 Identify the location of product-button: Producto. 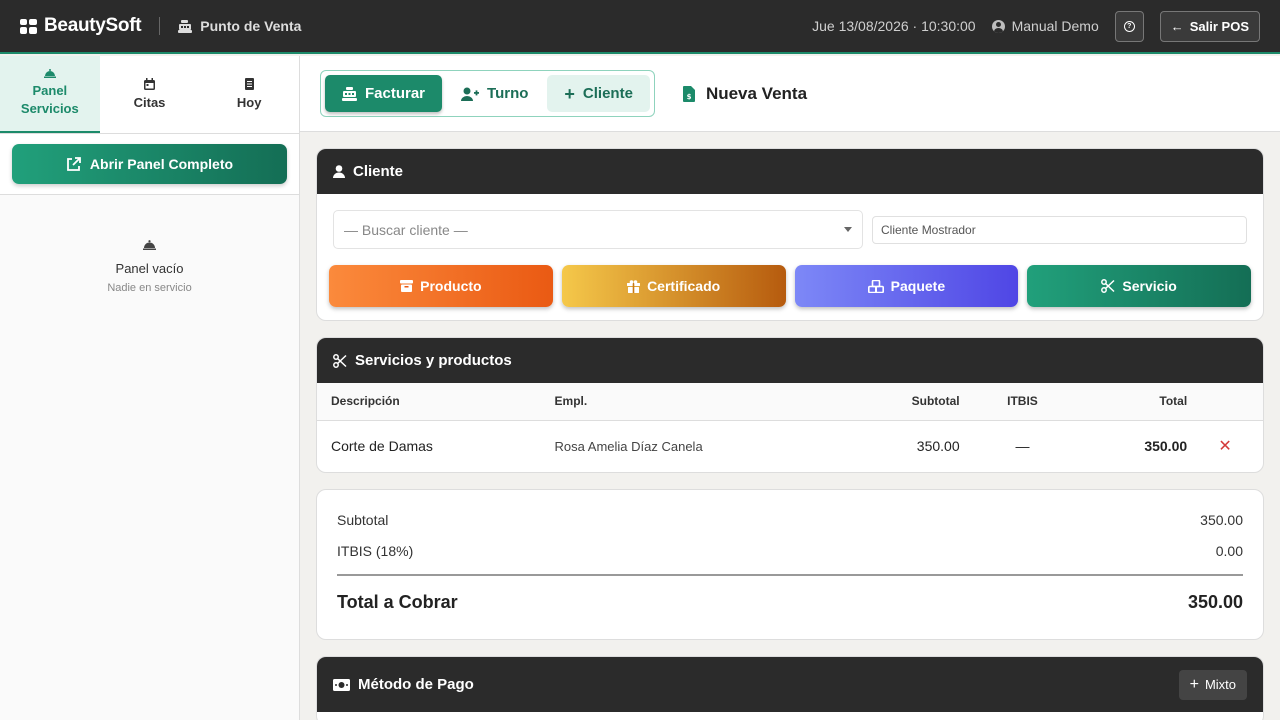
(441, 286).